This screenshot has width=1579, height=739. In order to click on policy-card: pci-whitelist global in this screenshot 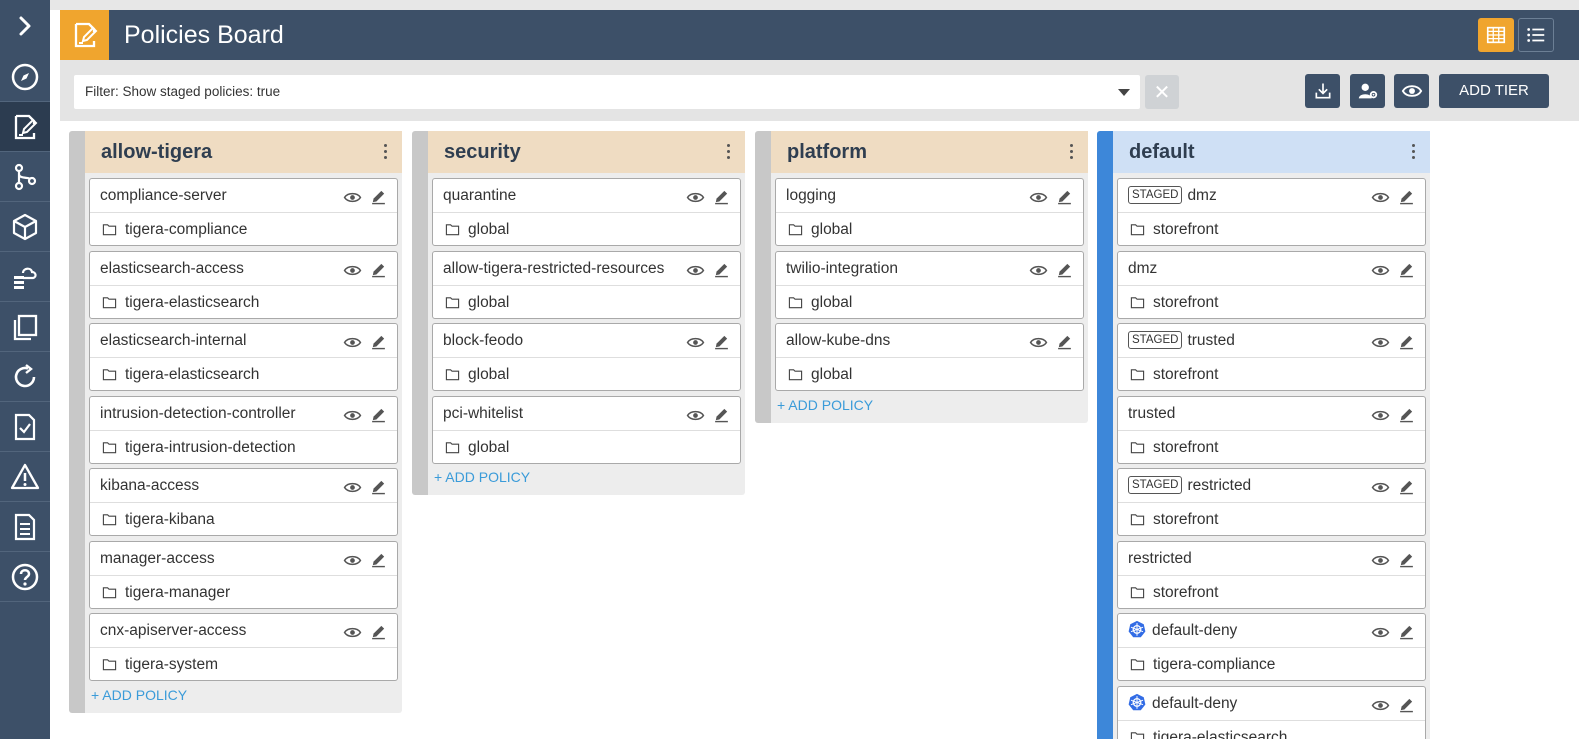, I will do `click(586, 429)`.